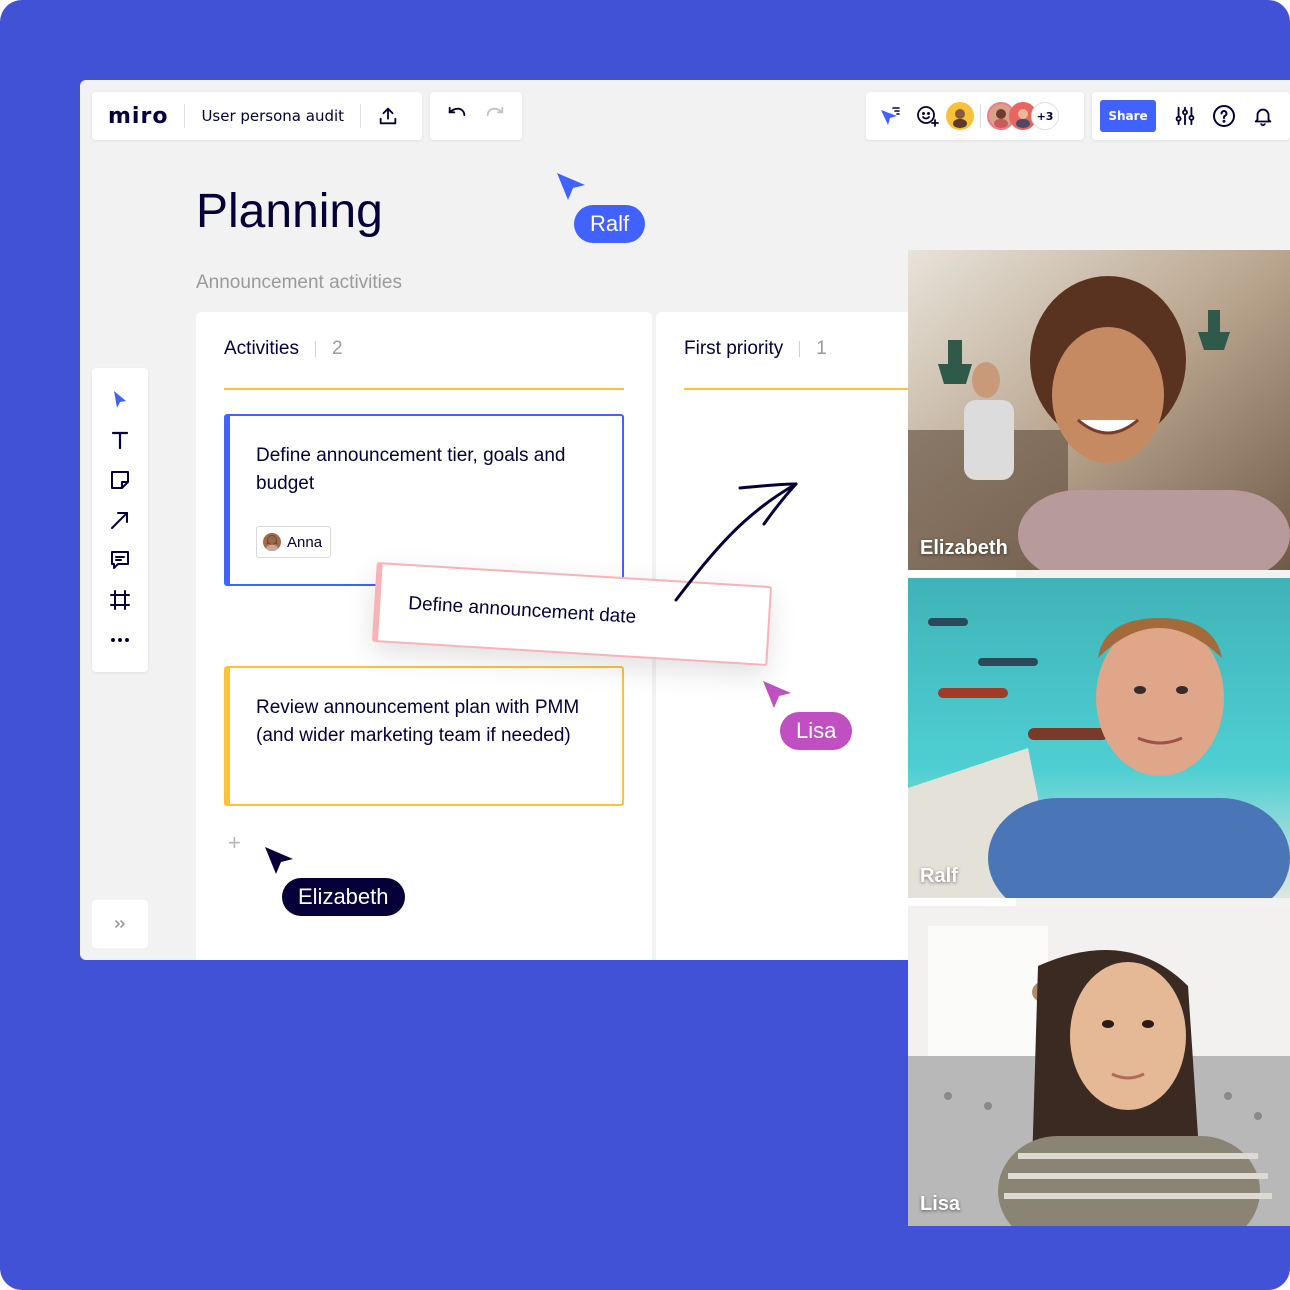 The image size is (1290, 1290). Describe the element at coordinates (272, 116) in the screenshot. I see `board-name: User persona audit` at that location.